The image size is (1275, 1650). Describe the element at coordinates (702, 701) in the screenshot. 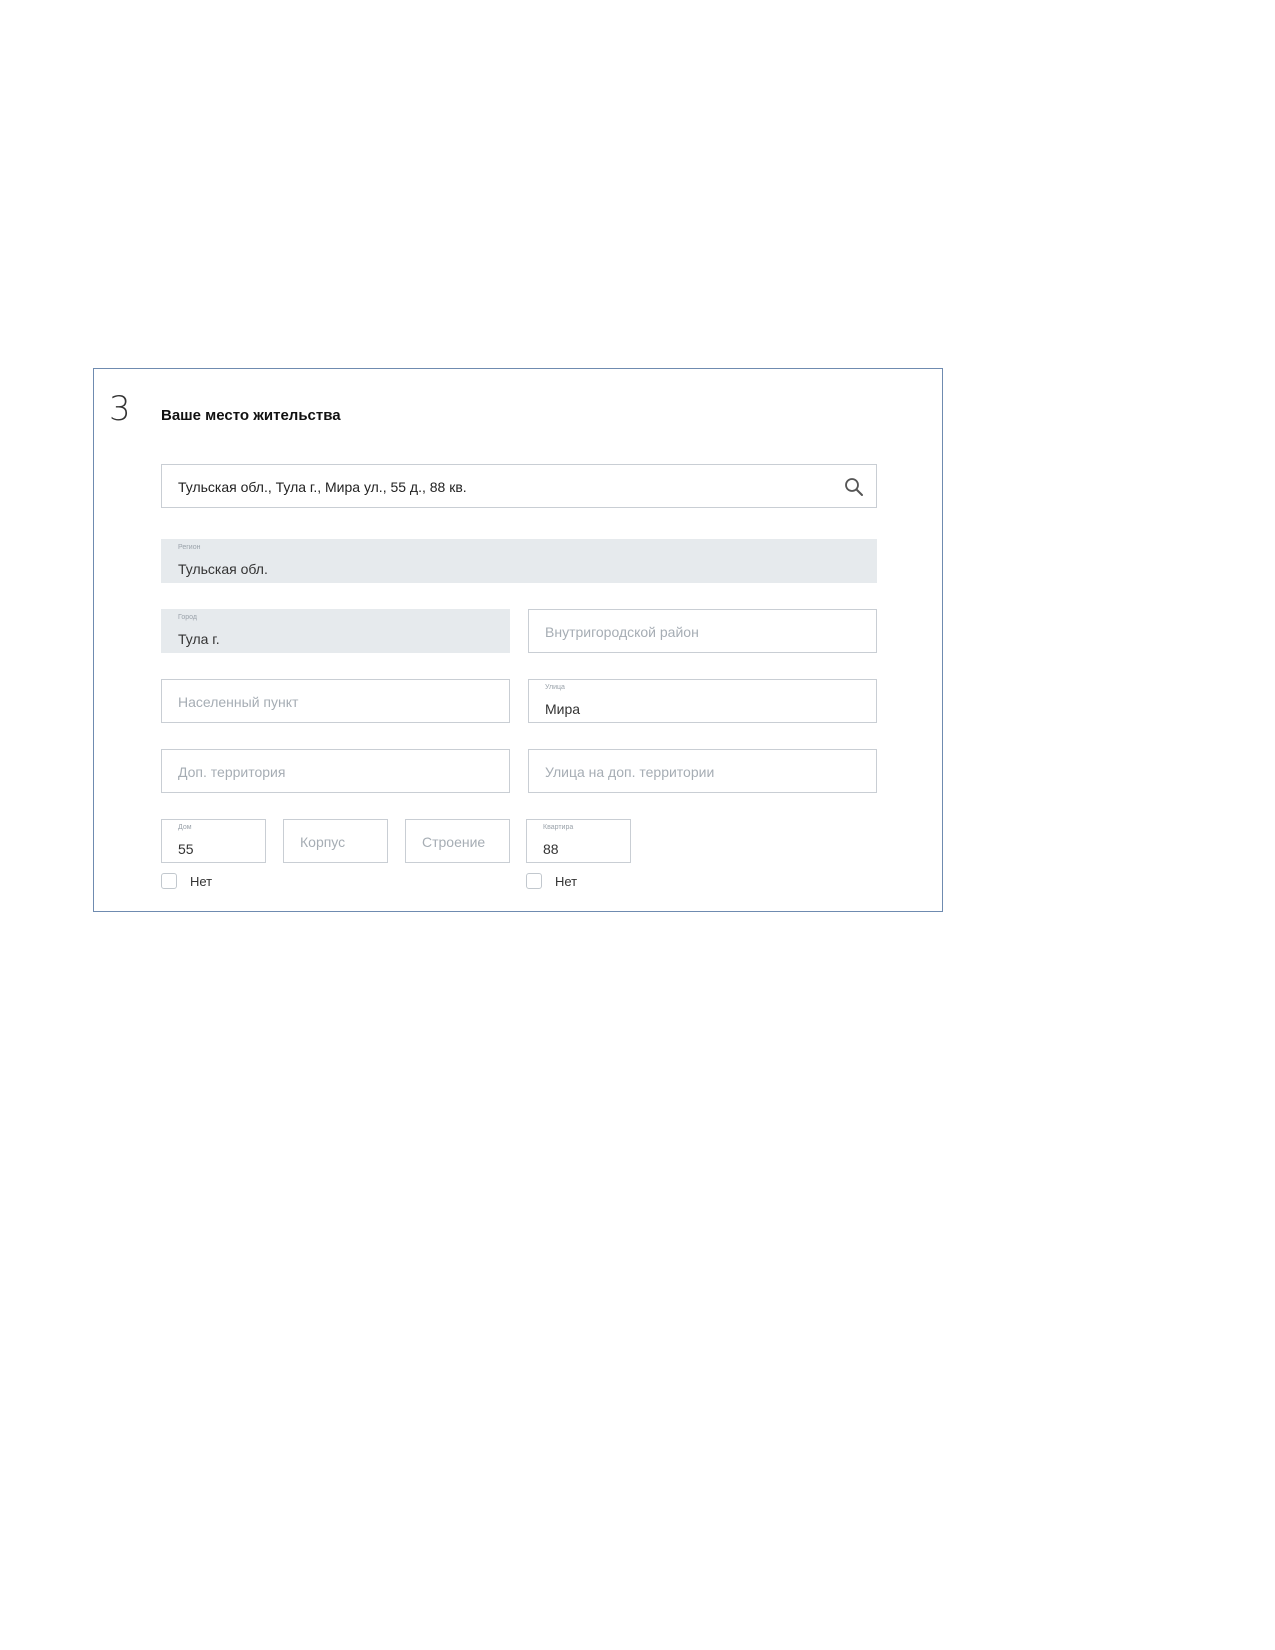

I see `street-input: Улица Мира` at that location.